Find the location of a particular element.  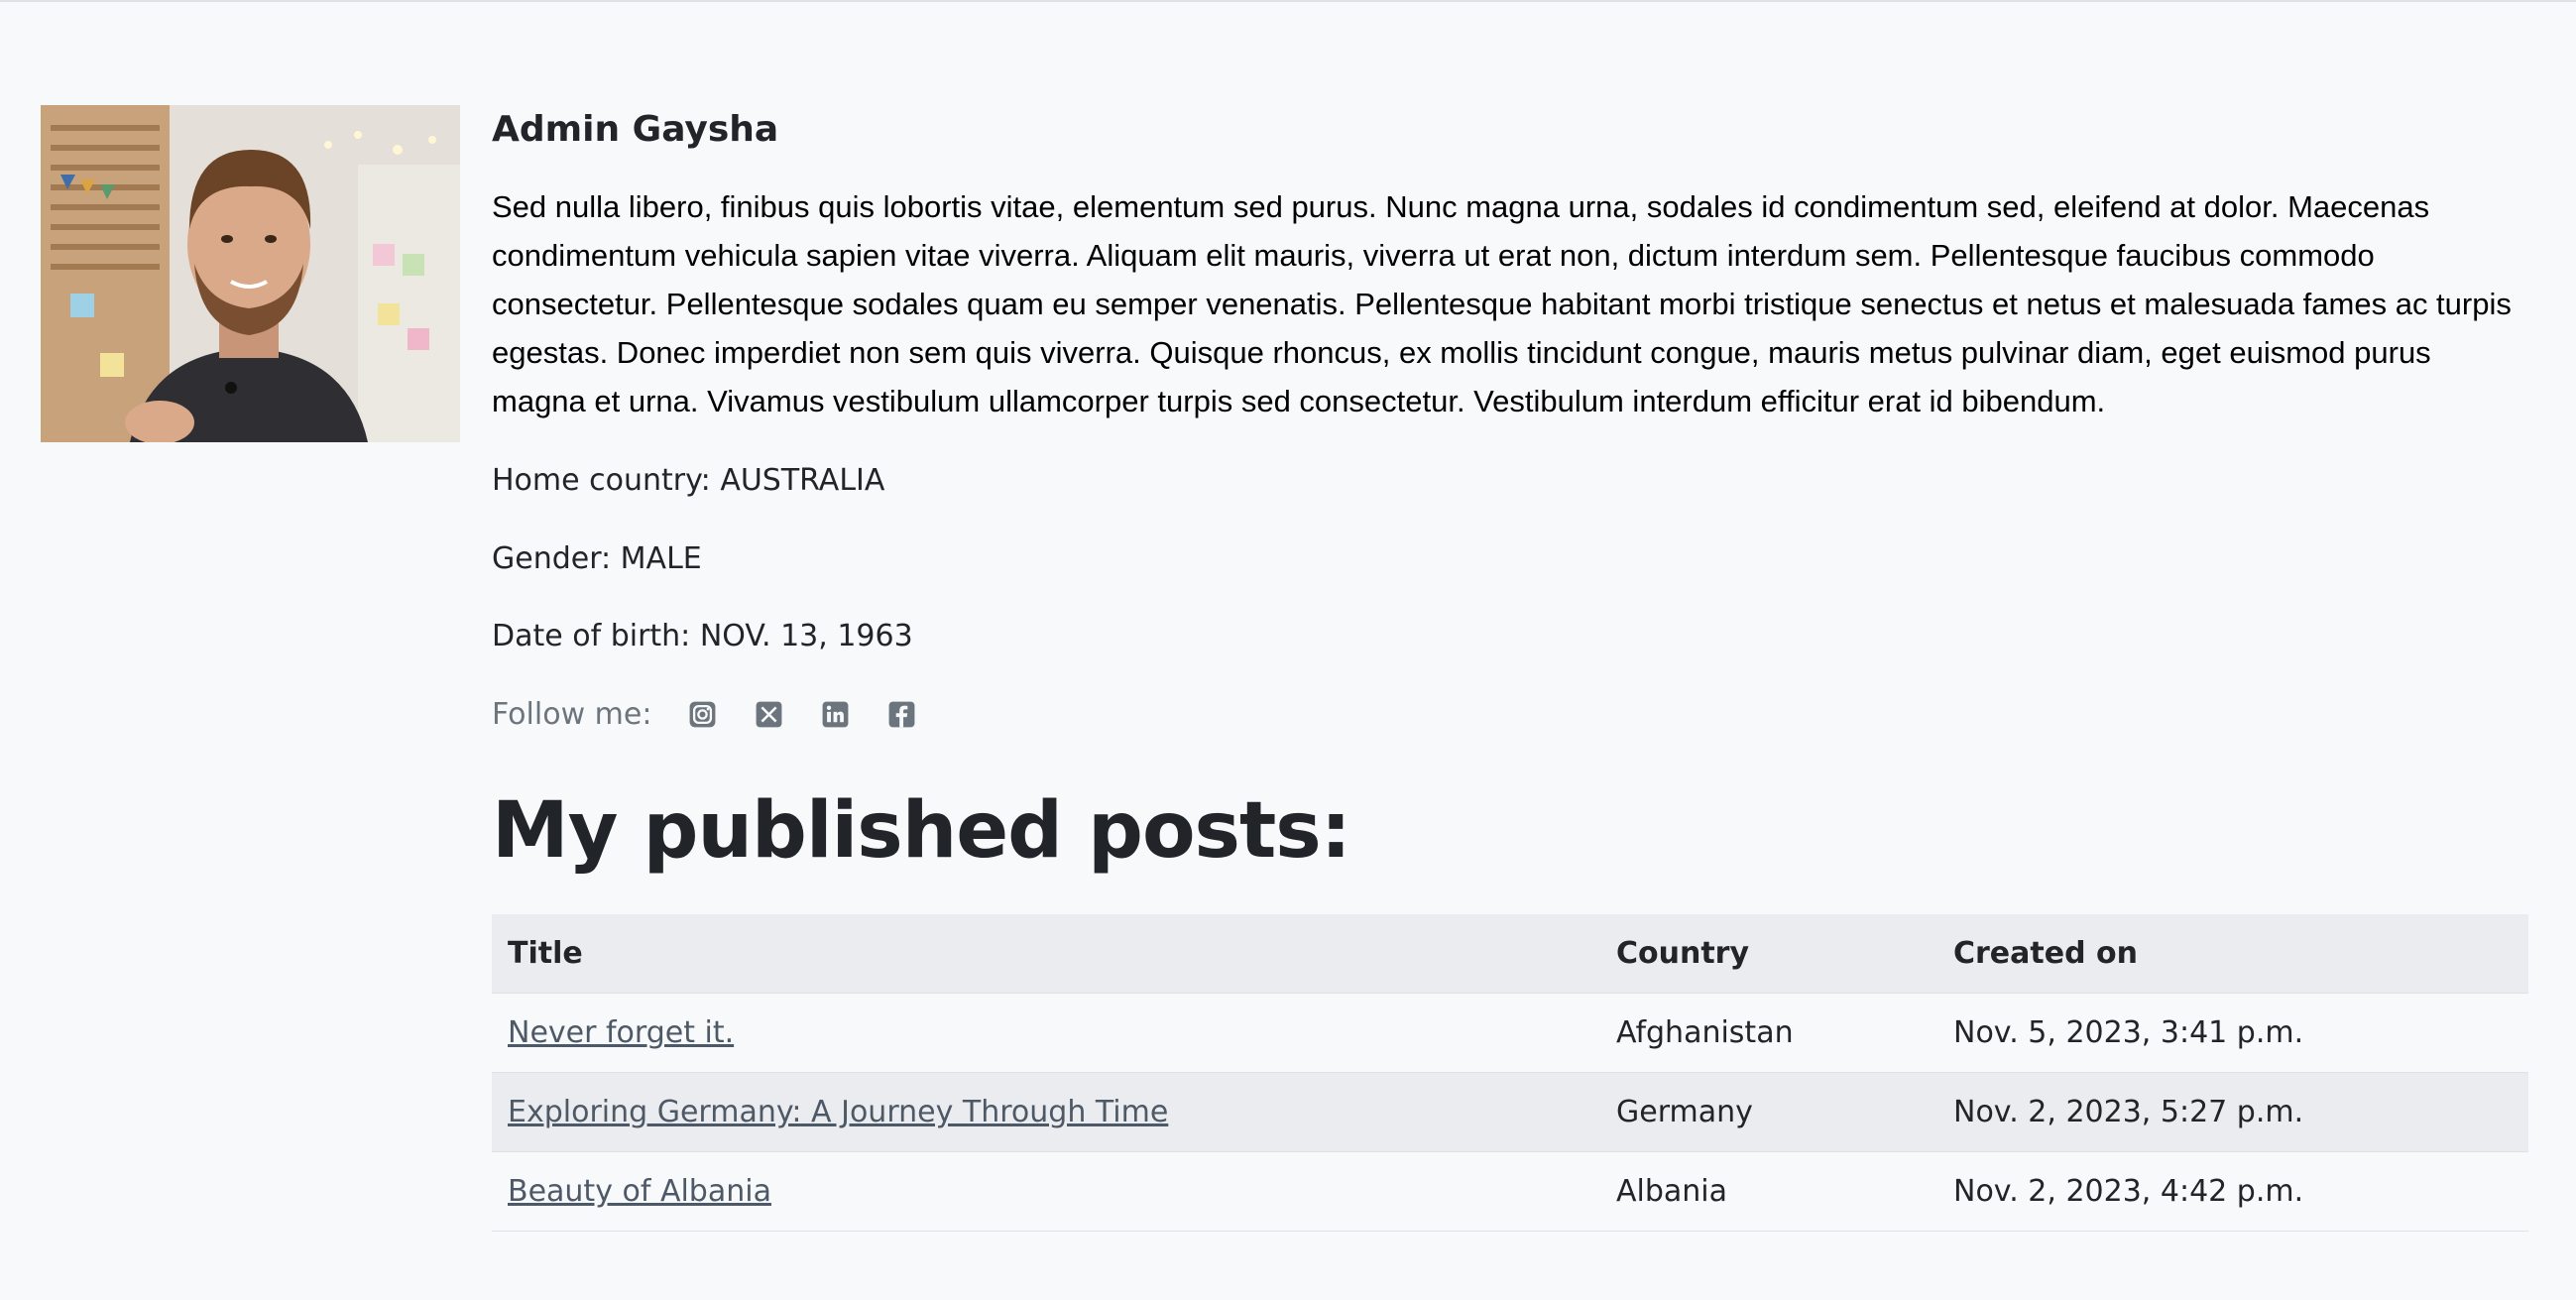

gender: Gender: MALE is located at coordinates (597, 559).